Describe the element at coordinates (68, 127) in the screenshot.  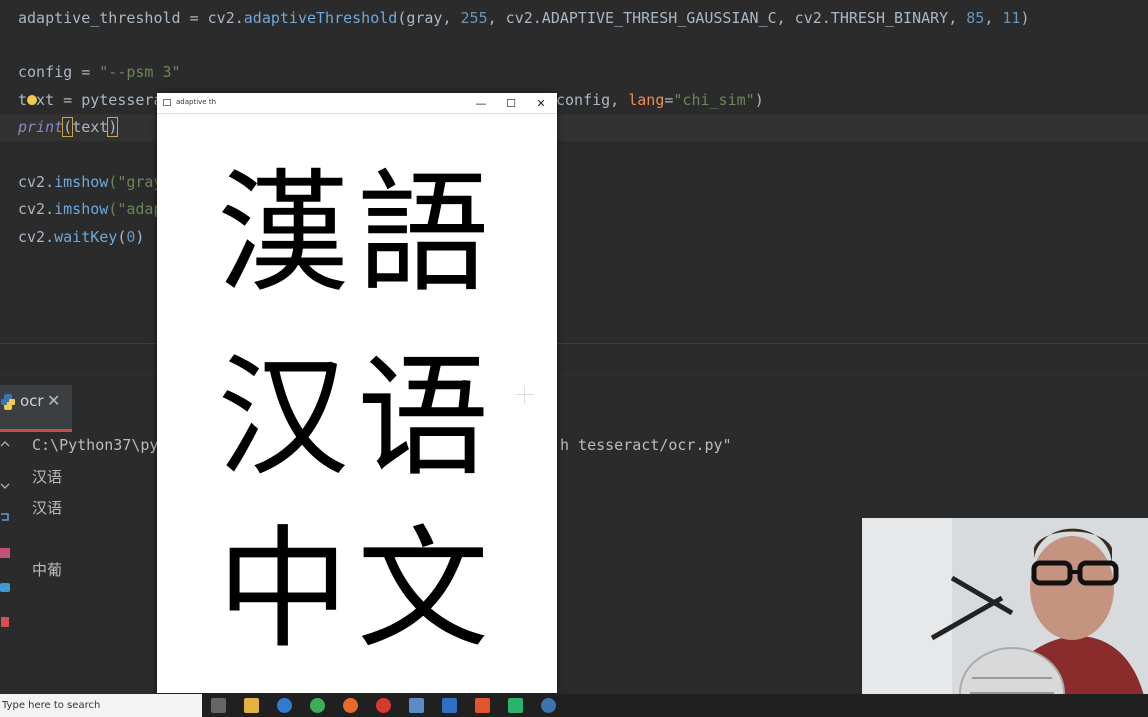
I see `code-line-5: print(text)` at that location.